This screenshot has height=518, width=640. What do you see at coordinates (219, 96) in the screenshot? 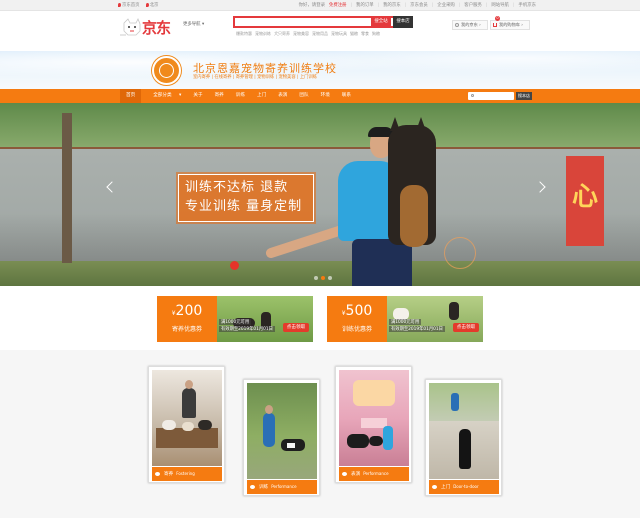
I see `nav-fostering: 寄养` at bounding box center [219, 96].